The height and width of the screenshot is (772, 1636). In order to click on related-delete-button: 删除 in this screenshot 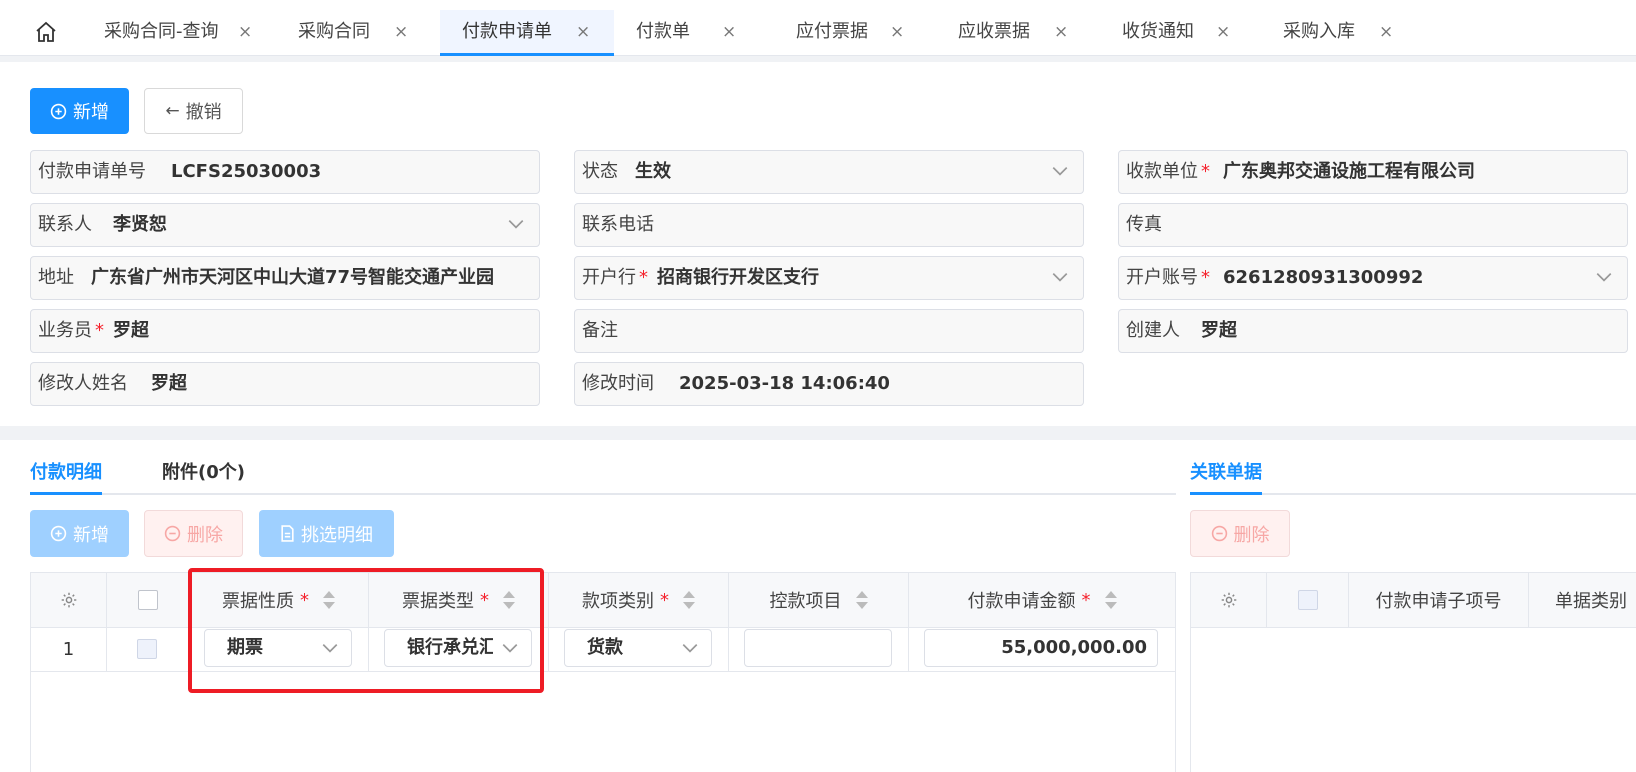, I will do `click(1240, 533)`.